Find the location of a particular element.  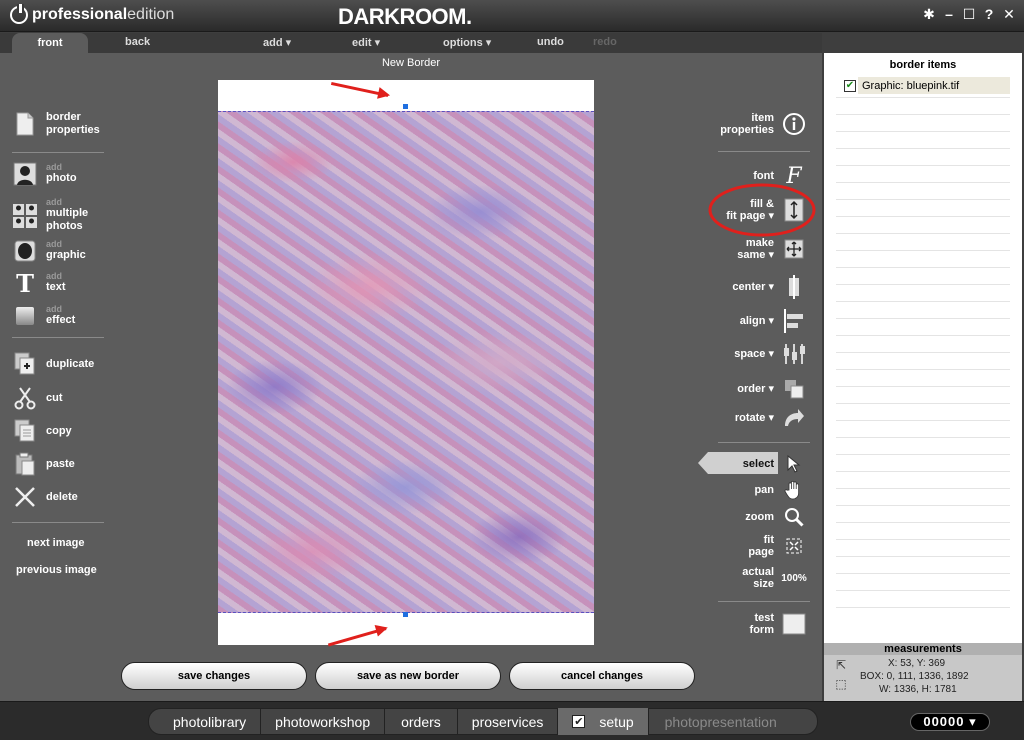

select-tool-button: select is located at coordinates (774, 464).